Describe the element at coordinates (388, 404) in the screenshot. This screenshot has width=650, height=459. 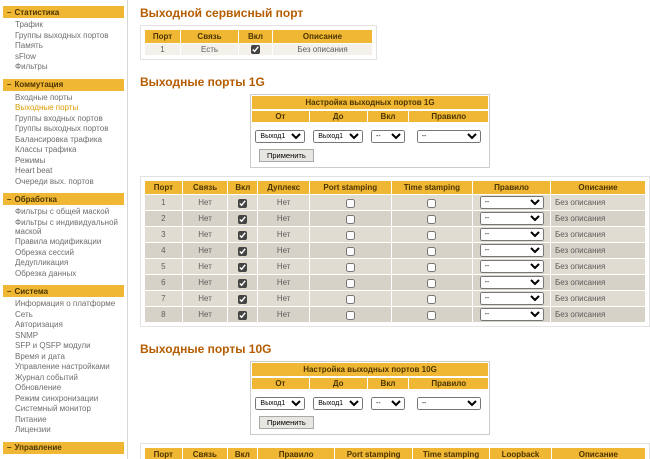
I see `ports-10g-enabled-select: --` at that location.